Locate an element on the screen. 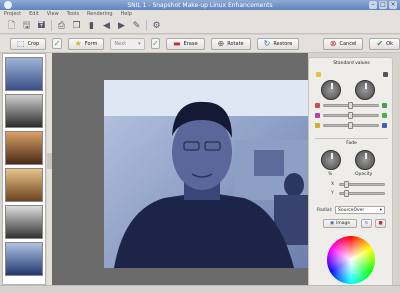 The width and height of the screenshot is (400, 293). cancel-button: ⊗ Cancel is located at coordinates (343, 43).